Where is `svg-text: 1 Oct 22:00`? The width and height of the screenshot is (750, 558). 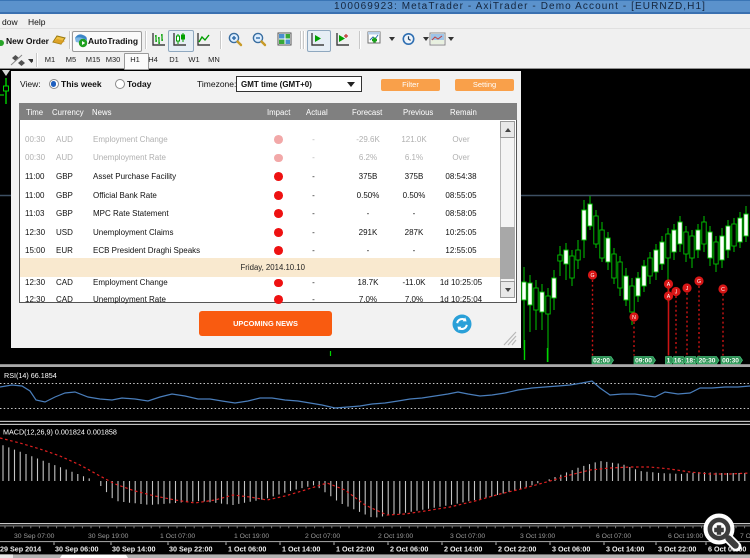 svg-text: 1 Oct 22:00 is located at coordinates (355, 549).